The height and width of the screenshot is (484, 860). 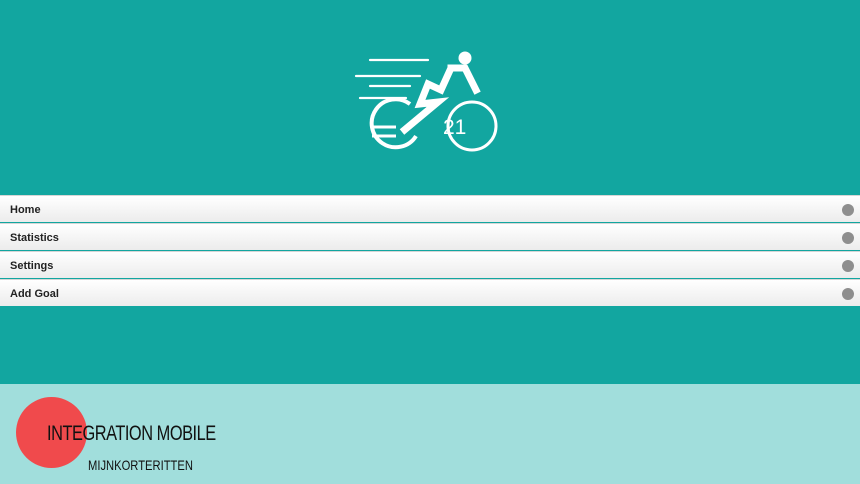 I want to click on menu-item-home: Home, so click(x=430, y=208).